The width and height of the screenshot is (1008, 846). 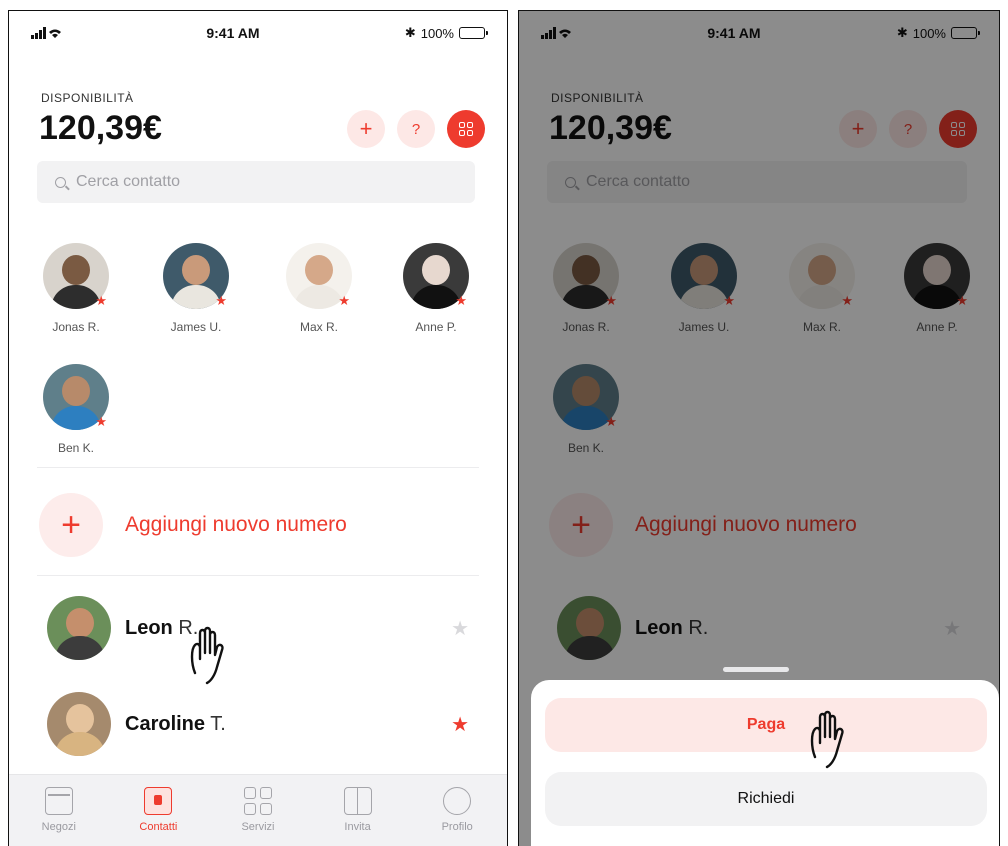 I want to click on tab-bar: Negozi Contatti Servizi Invita Profilo, so click(x=258, y=810).